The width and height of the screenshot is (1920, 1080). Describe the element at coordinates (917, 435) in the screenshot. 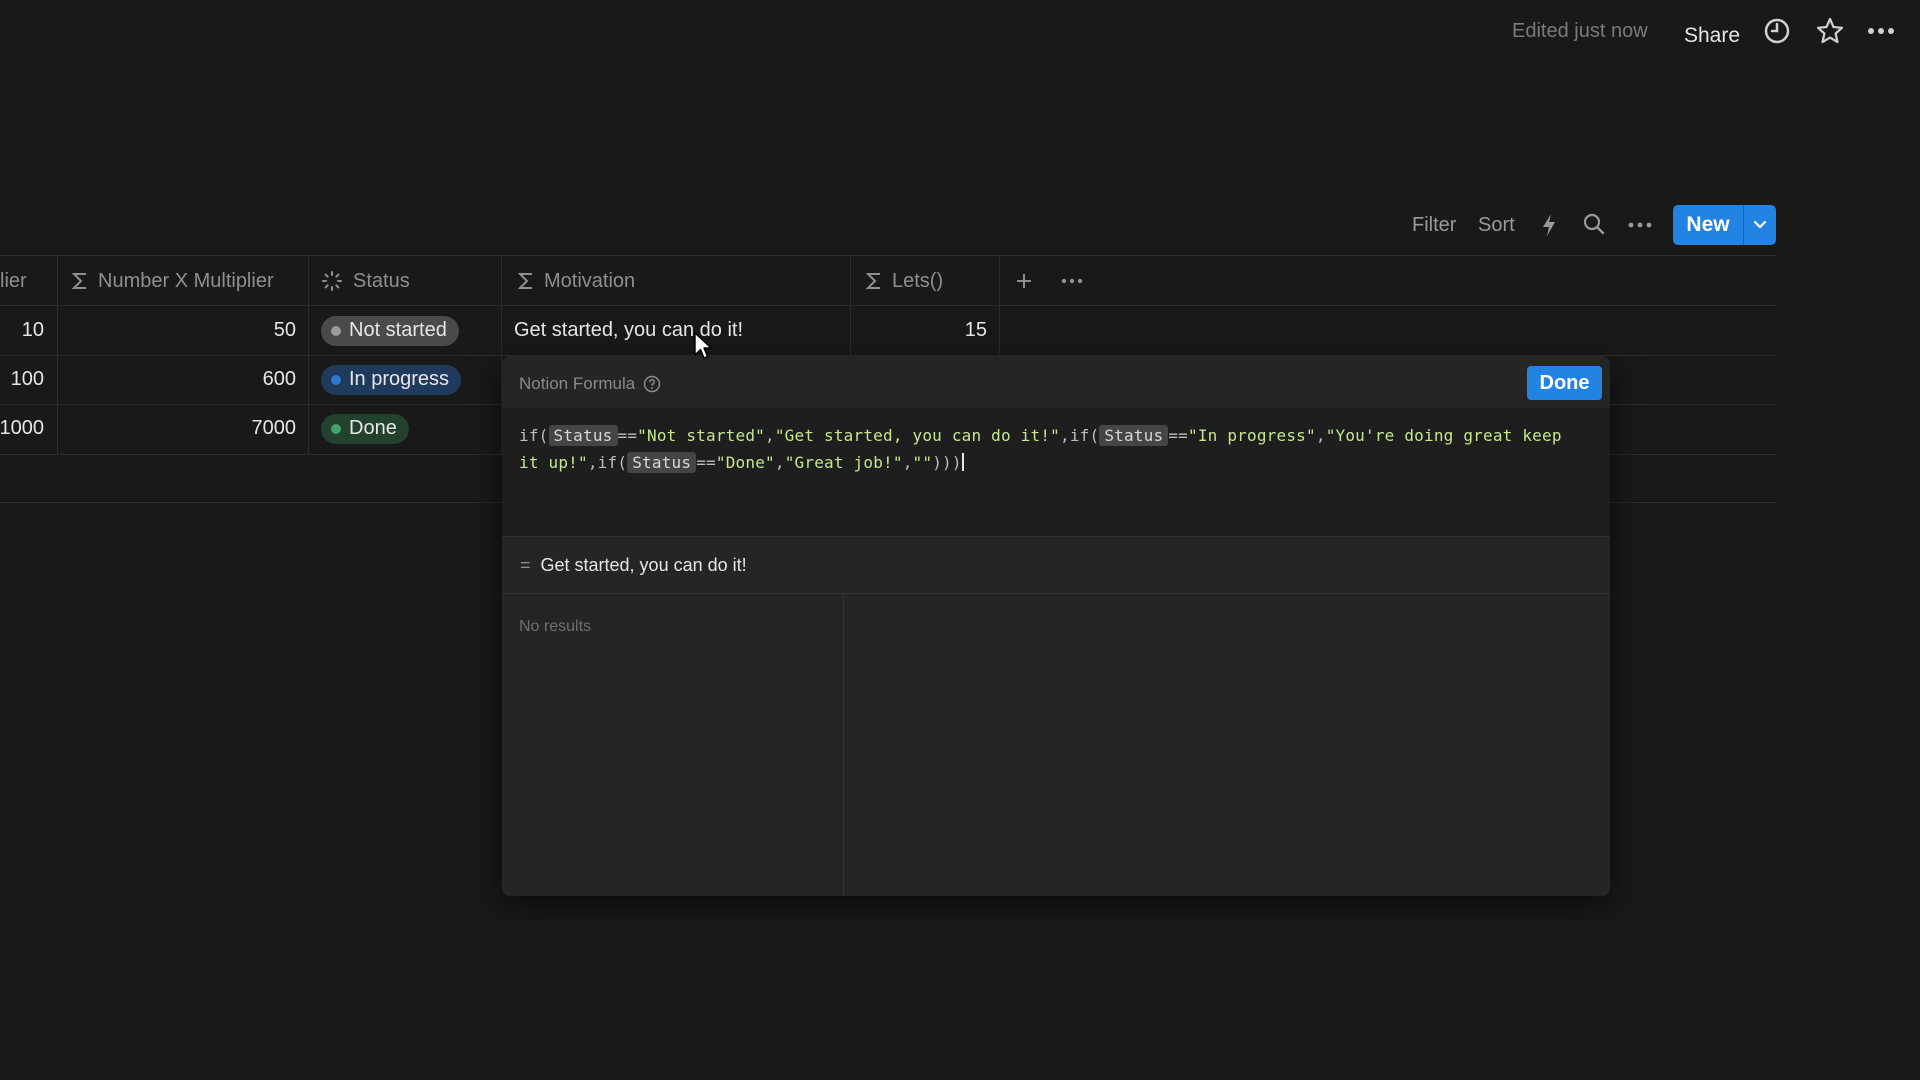

I see `code-string: "Get started, you can do it!"` at that location.